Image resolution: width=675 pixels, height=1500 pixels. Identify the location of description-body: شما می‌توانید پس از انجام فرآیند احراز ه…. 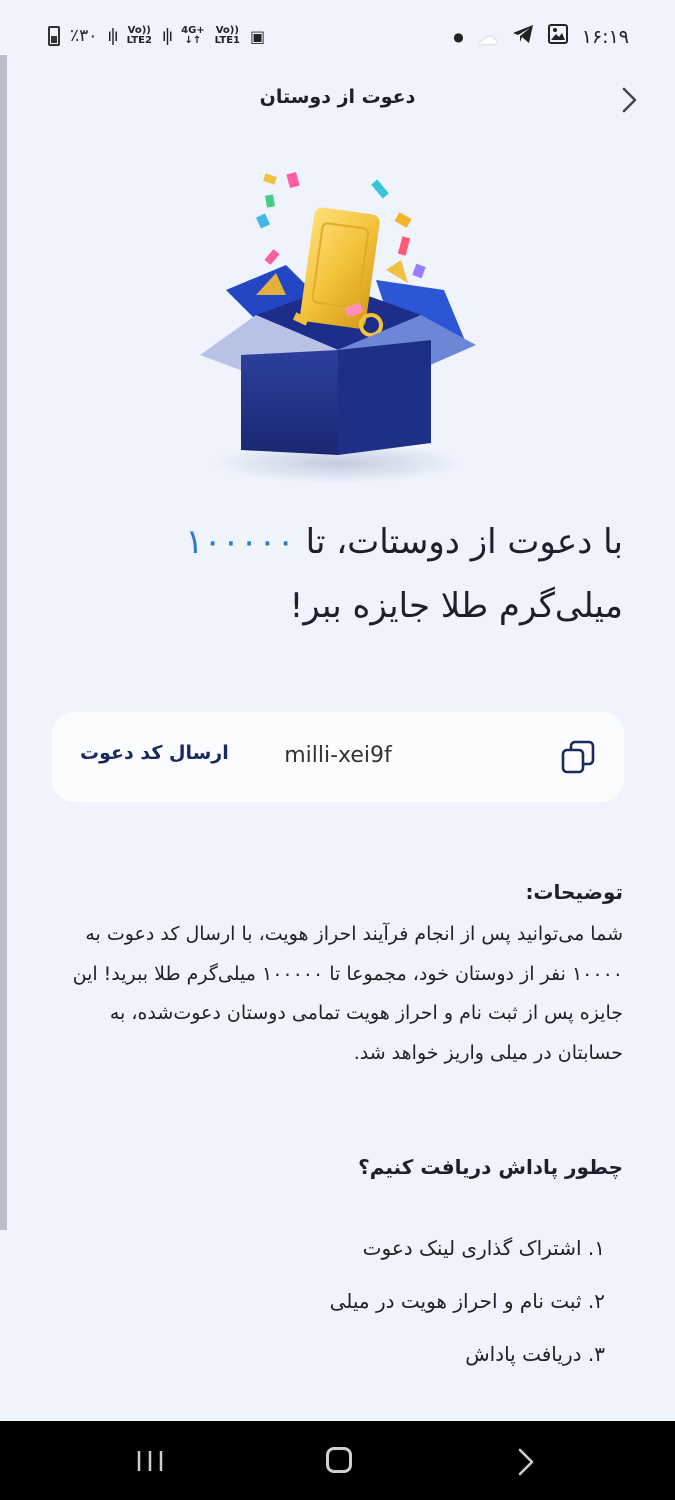
(347, 993).